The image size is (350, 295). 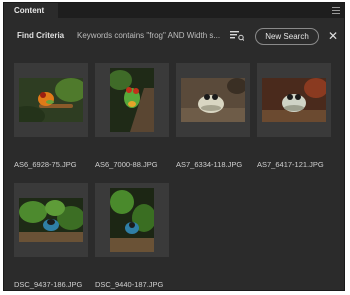 What do you see at coordinates (41, 35) in the screenshot?
I see `find-criteria-label: Find Criteria` at bounding box center [41, 35].